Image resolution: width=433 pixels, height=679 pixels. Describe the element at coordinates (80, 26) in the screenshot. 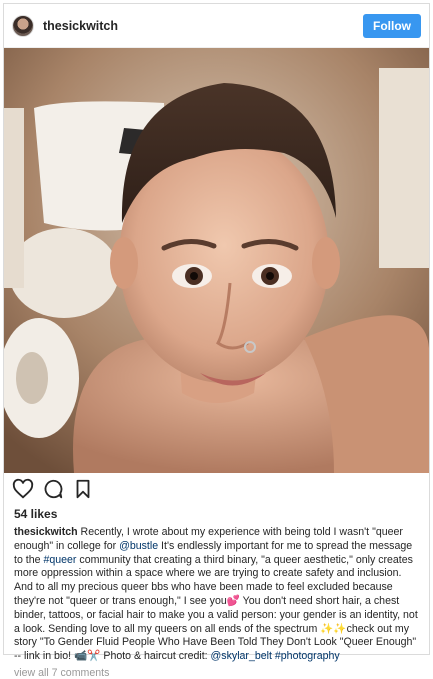

I see `username: thesickwitch` at that location.